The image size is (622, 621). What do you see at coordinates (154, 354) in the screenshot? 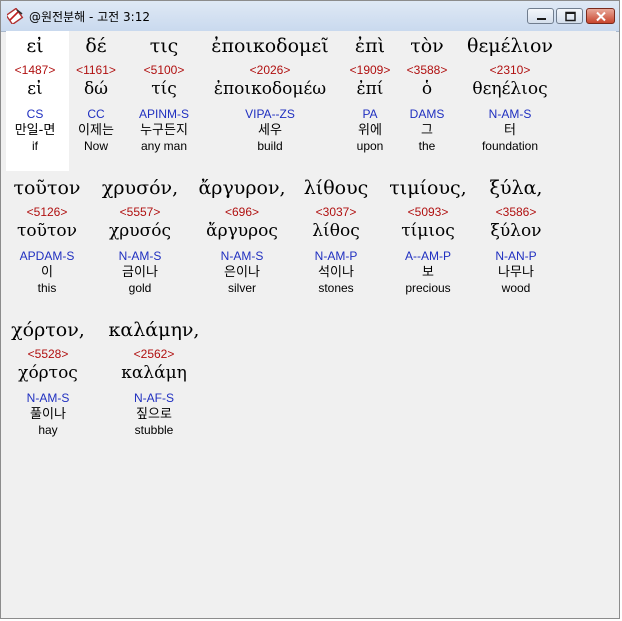
I see `strong-number: <2562>` at bounding box center [154, 354].